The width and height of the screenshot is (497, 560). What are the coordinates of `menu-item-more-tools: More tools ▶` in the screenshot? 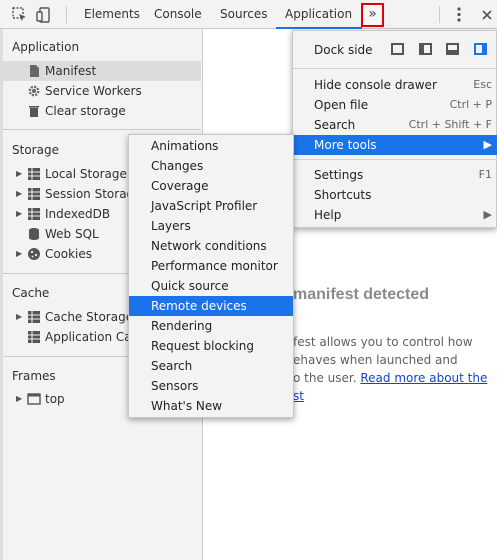 It's located at (395, 145).